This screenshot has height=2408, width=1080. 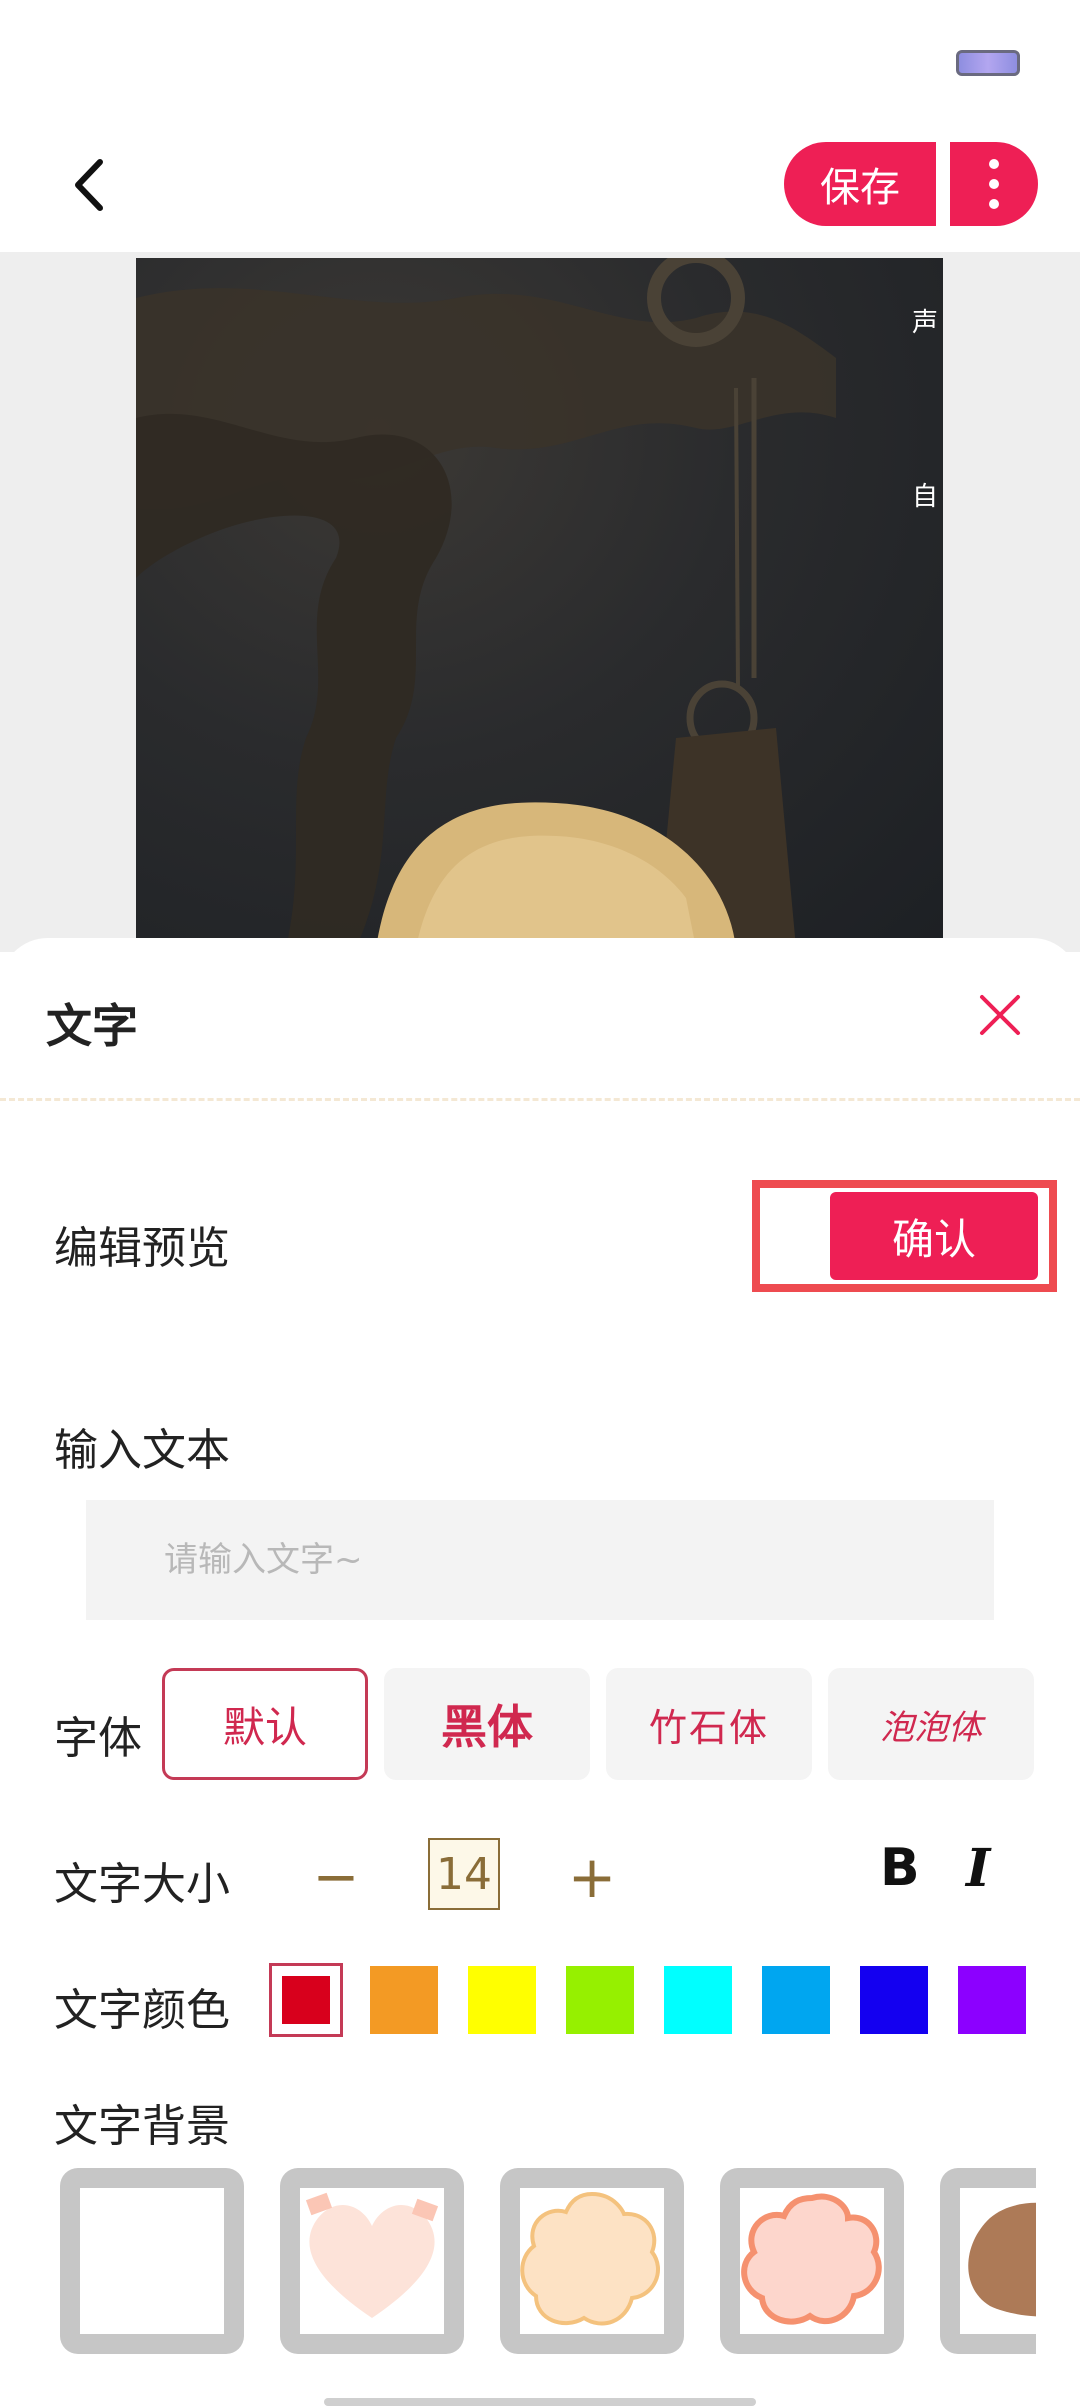 I want to click on text-size-label: 文字大小, so click(x=142, y=1884).